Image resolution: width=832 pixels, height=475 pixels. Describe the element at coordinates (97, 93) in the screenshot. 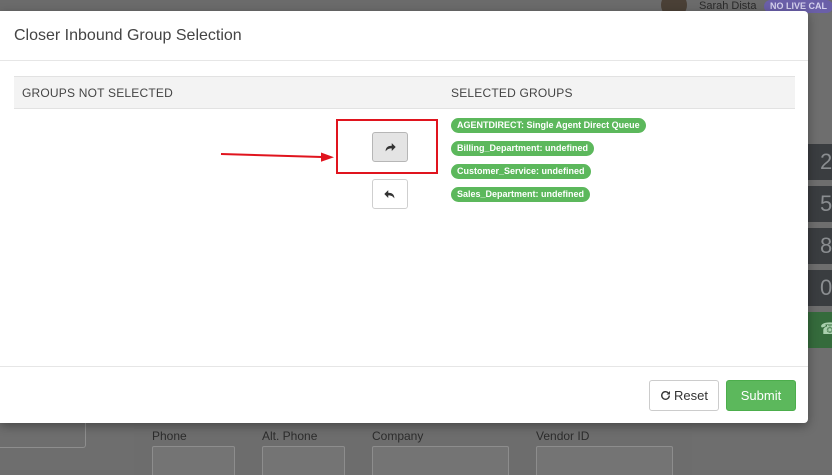

I see `groups-not-selected-header: GROUPS NOT SELECTED` at that location.